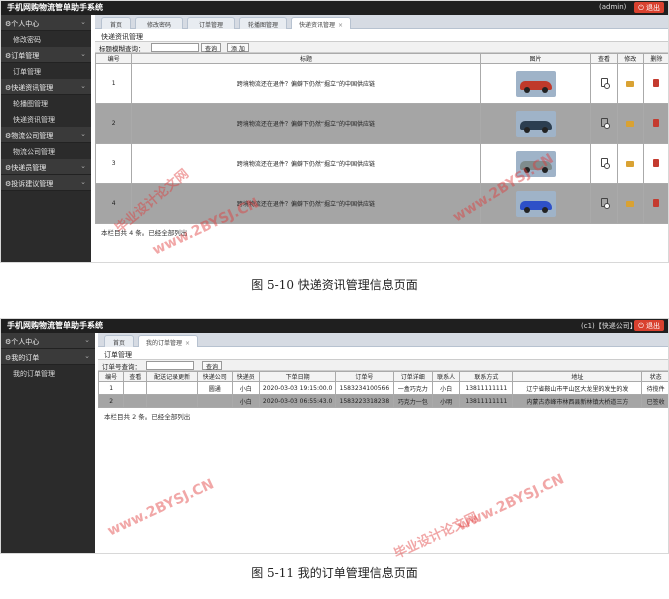  Describe the element at coordinates (121, 367) in the screenshot. I see `search-label: 订单号查询：` at that location.